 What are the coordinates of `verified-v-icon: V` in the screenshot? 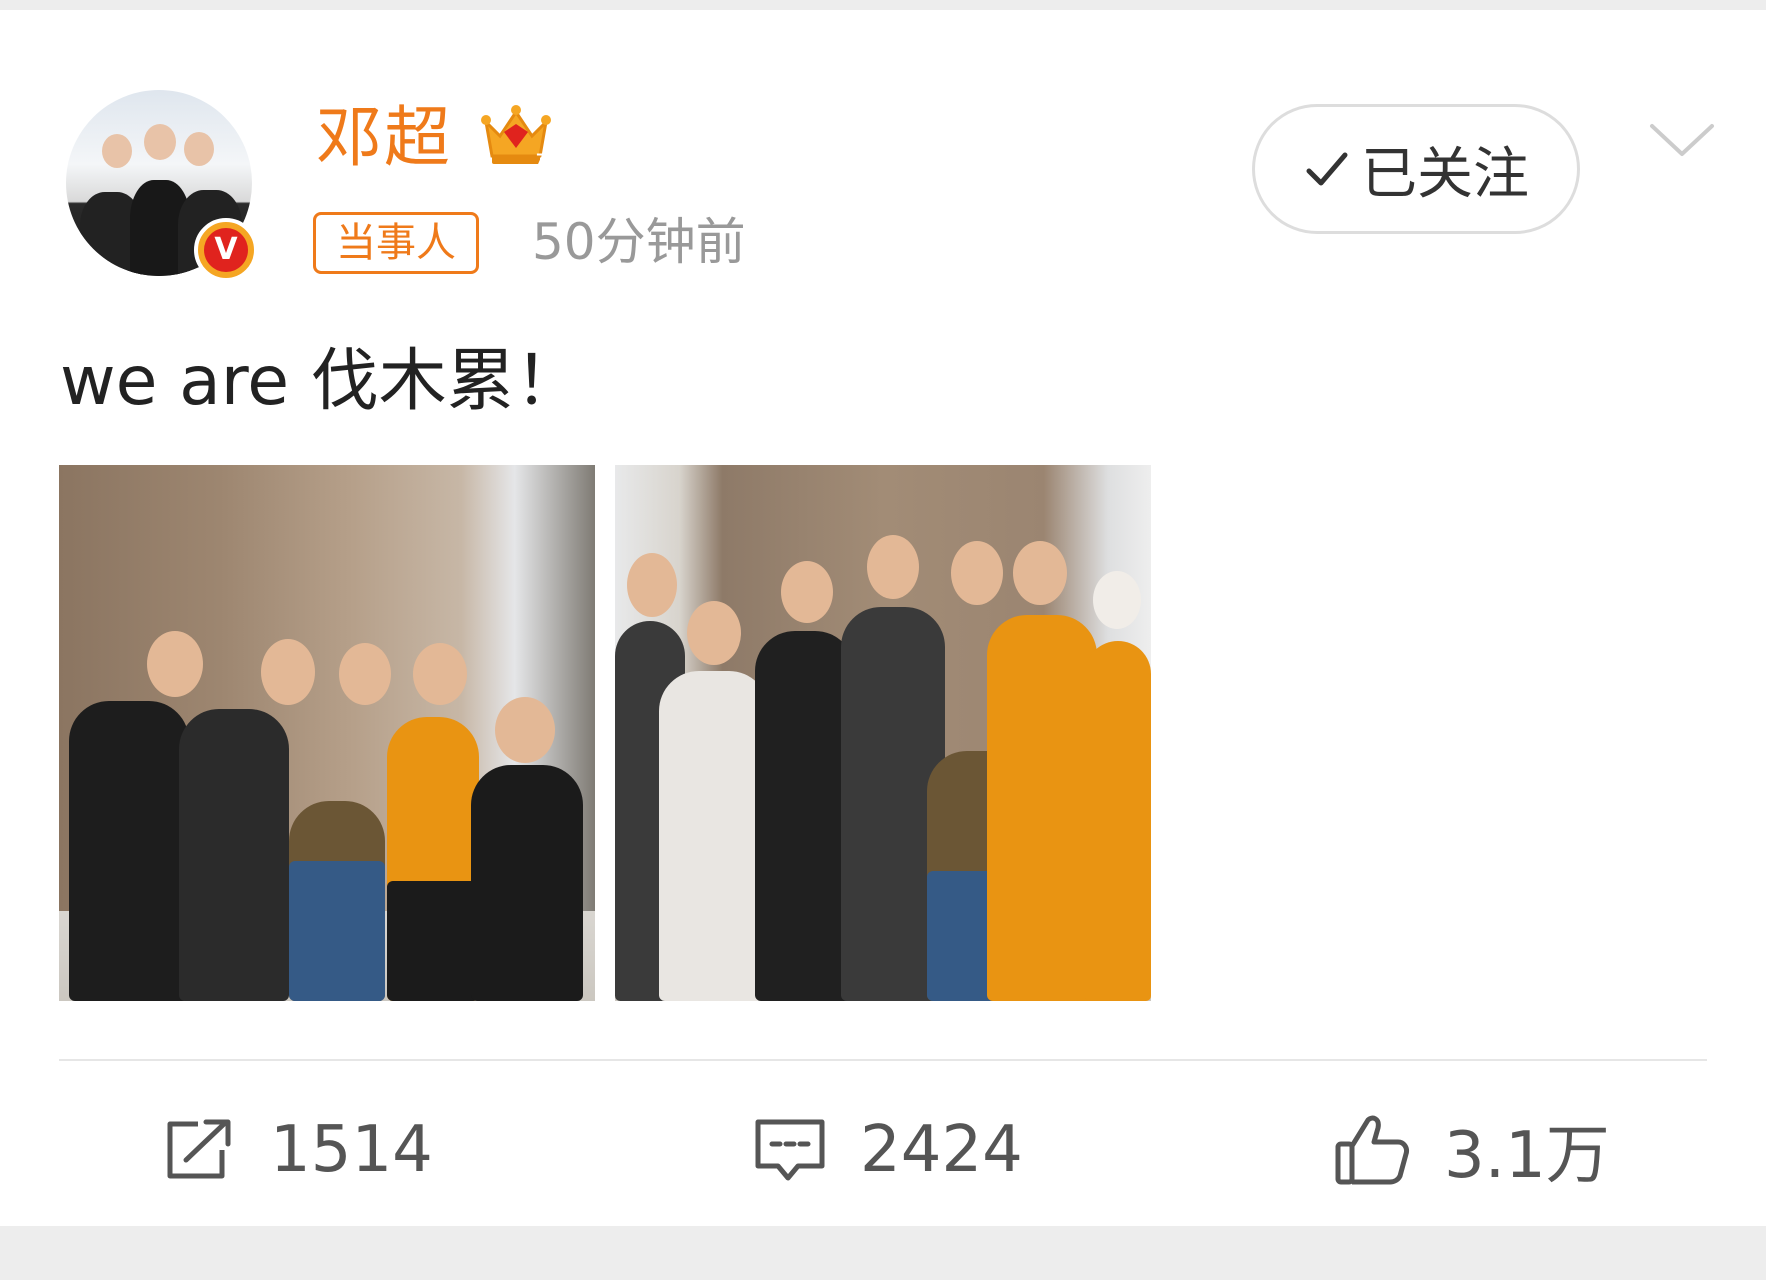 It's located at (226, 250).